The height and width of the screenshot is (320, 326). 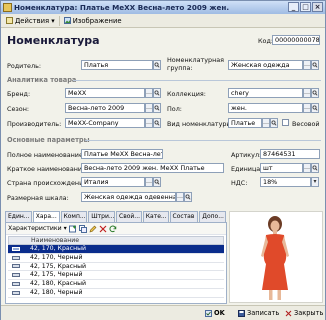 I want to click on group-search-button, so click(x=315, y=65).